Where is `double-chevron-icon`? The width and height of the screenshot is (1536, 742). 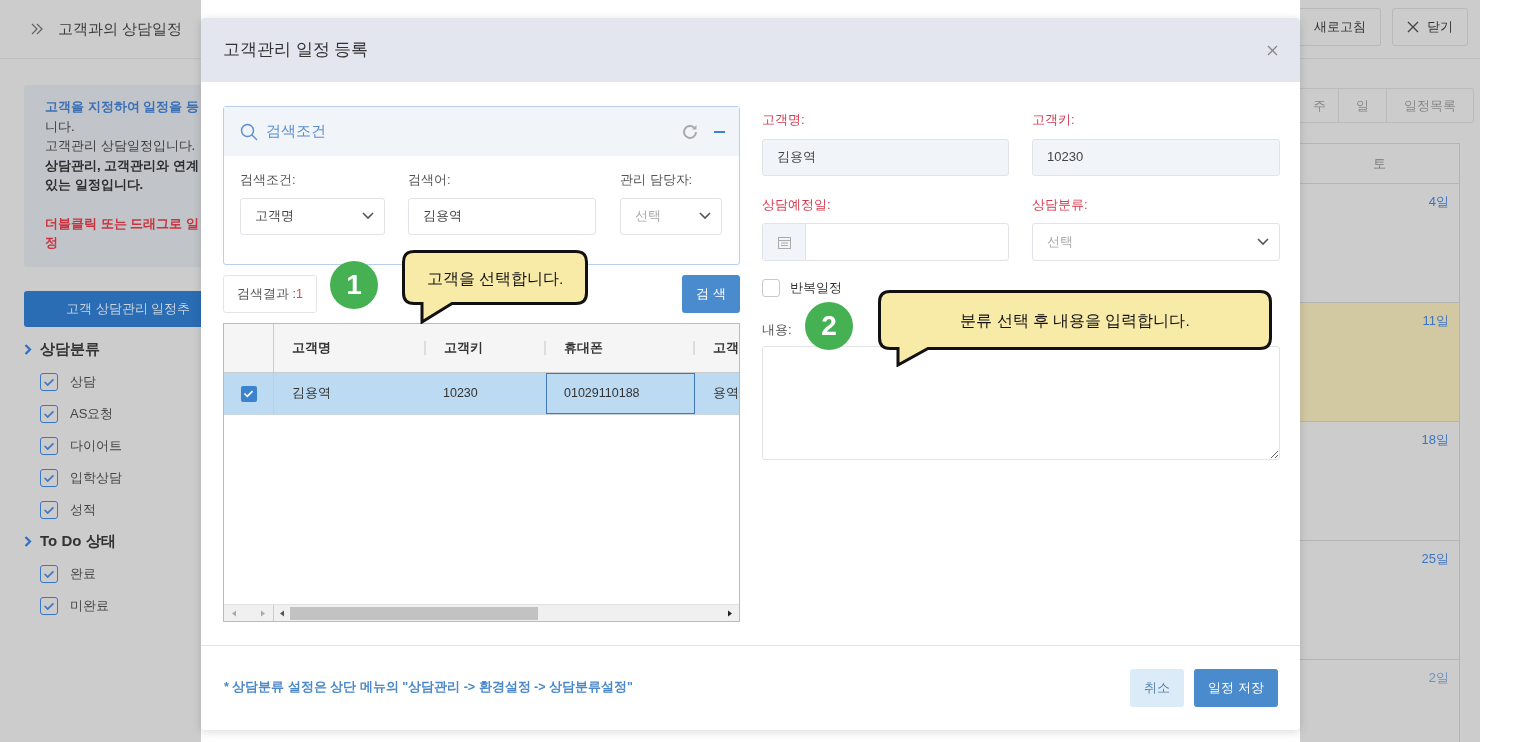 double-chevron-icon is located at coordinates (37, 29).